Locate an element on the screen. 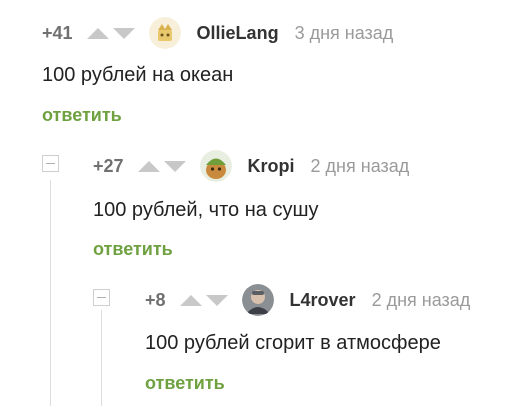  comment-time: 3 дня назад is located at coordinates (344, 32).